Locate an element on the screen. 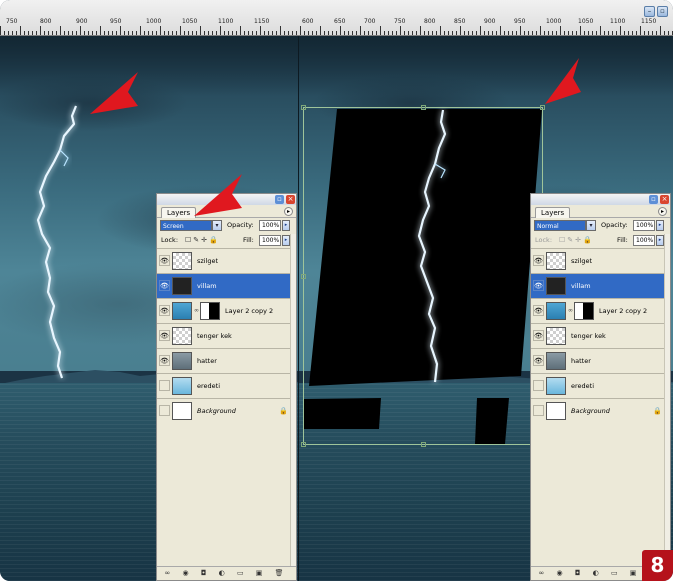 Image resolution: width=673 pixels, height=581 pixels. panel-titlebar: ▫ × is located at coordinates (600, 199).